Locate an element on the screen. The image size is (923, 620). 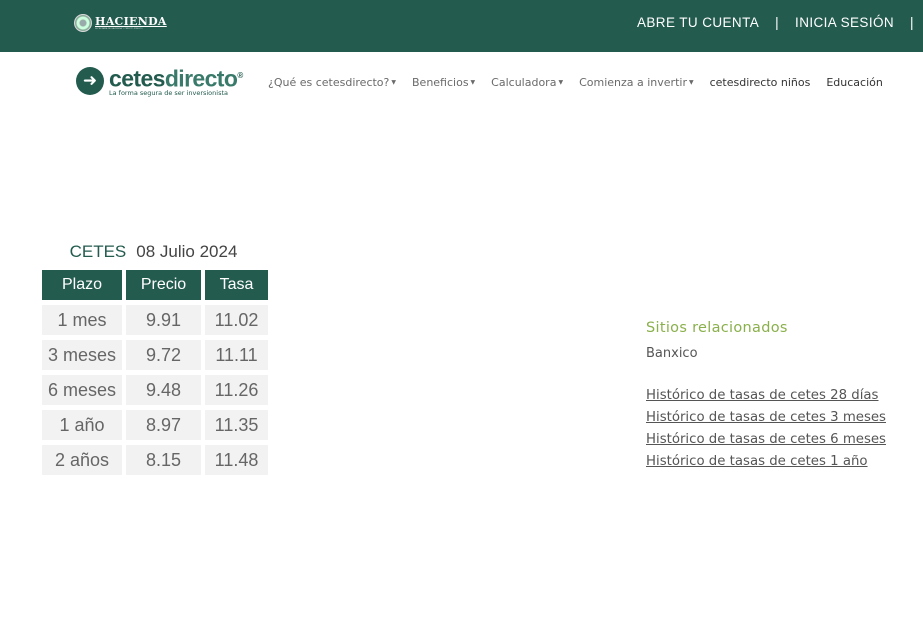
header-precio: Precio is located at coordinates (163, 285).